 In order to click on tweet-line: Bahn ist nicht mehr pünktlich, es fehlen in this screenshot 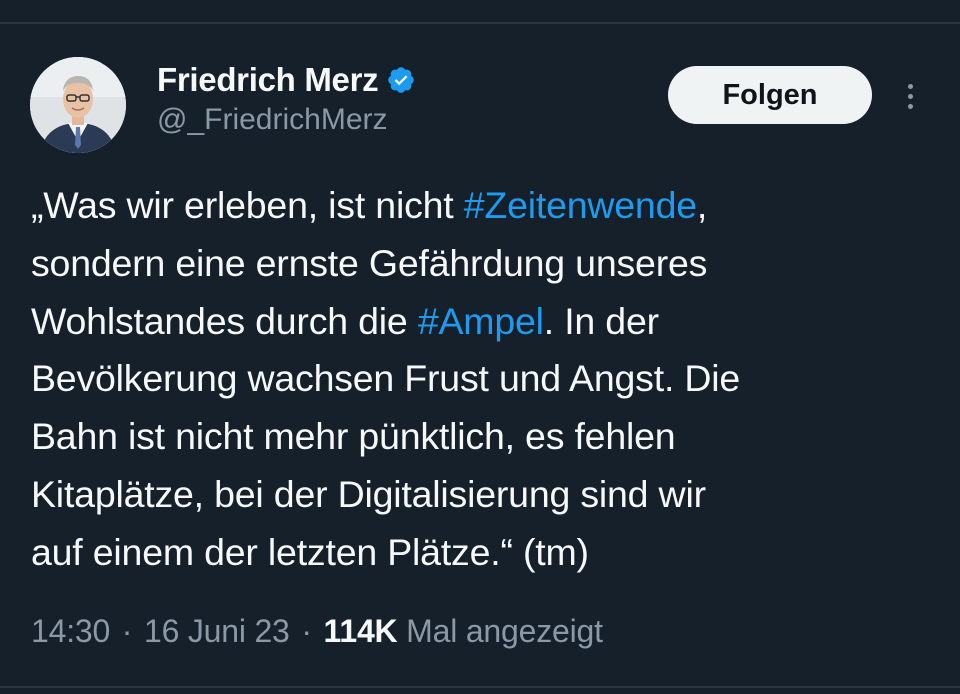, I will do `click(481, 437)`.